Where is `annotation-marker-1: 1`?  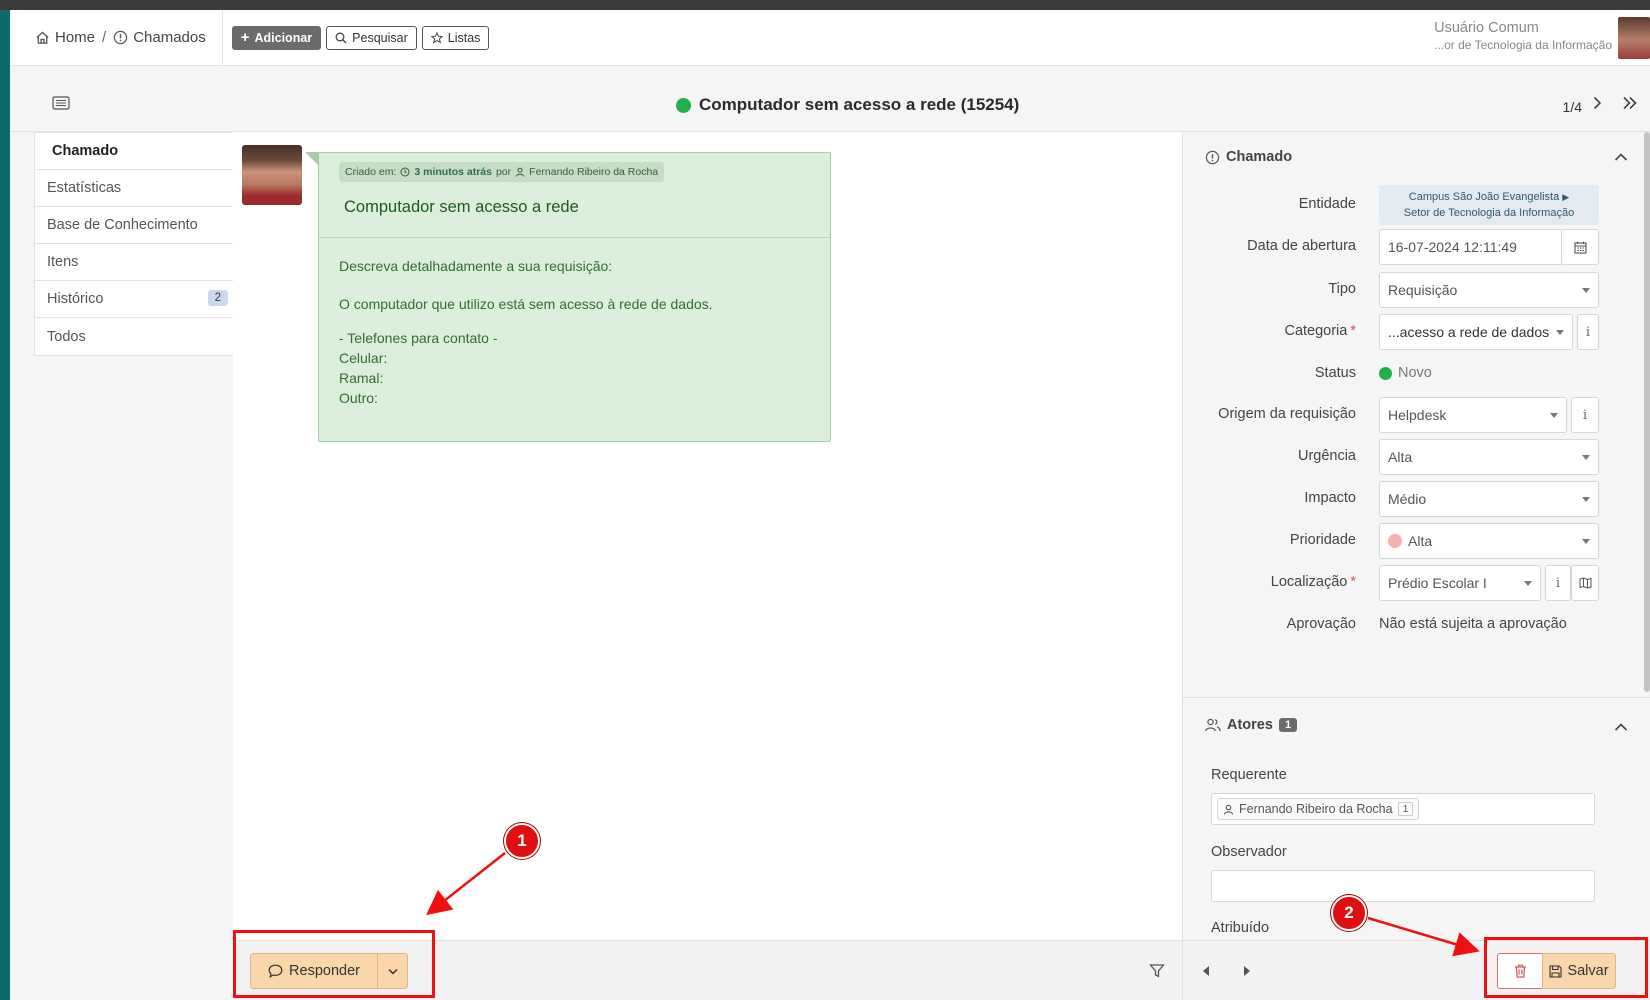 annotation-marker-1: 1 is located at coordinates (522, 841).